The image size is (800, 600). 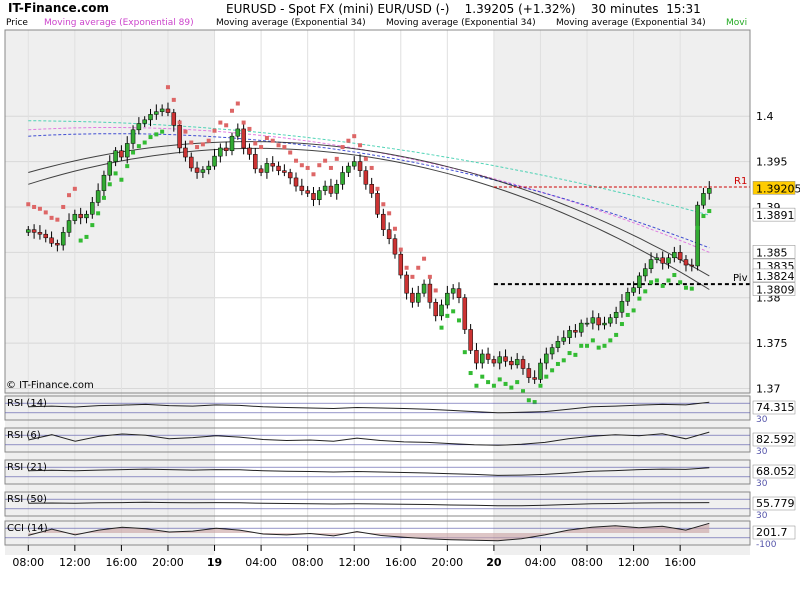 What do you see at coordinates (775, 471) in the screenshot?
I see `indicator-value: 68.052` at bounding box center [775, 471].